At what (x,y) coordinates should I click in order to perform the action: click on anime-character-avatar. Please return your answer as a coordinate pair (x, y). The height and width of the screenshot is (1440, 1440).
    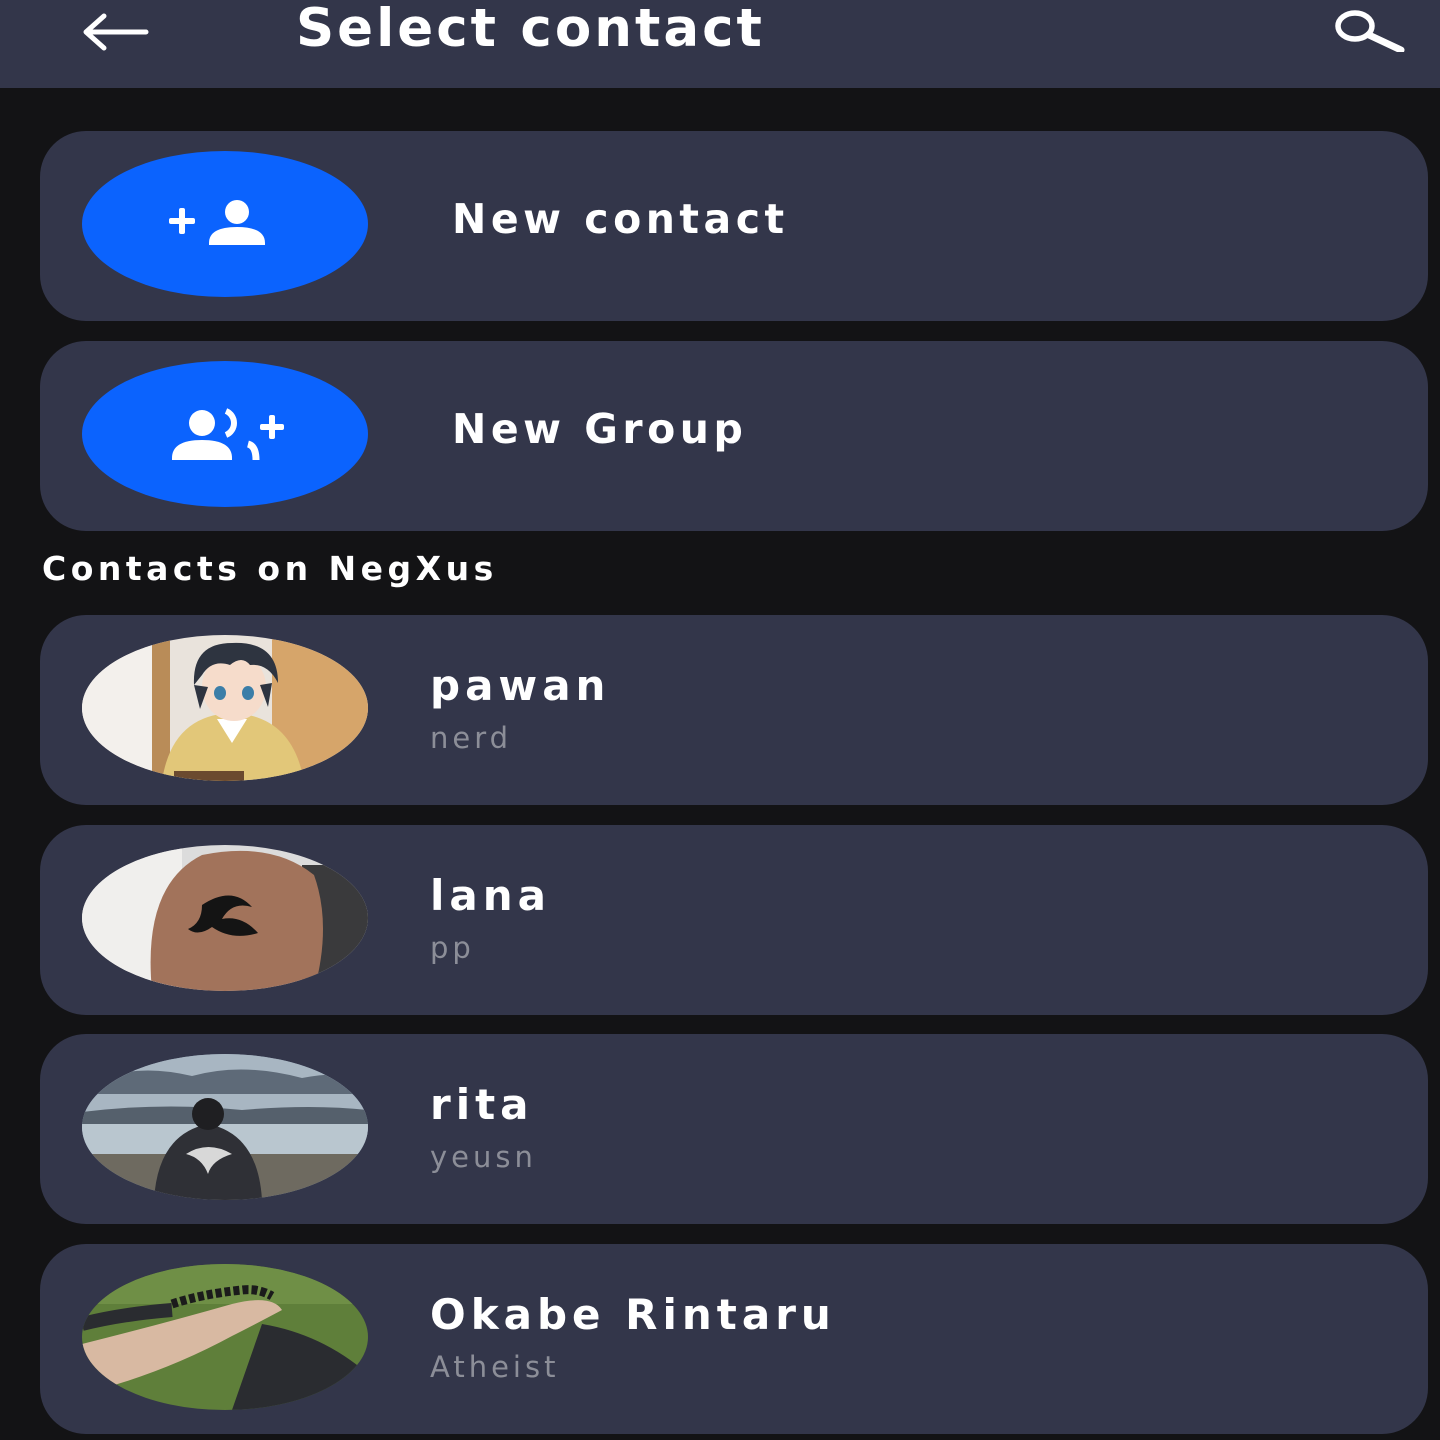
    Looking at the image, I should click on (225, 708).